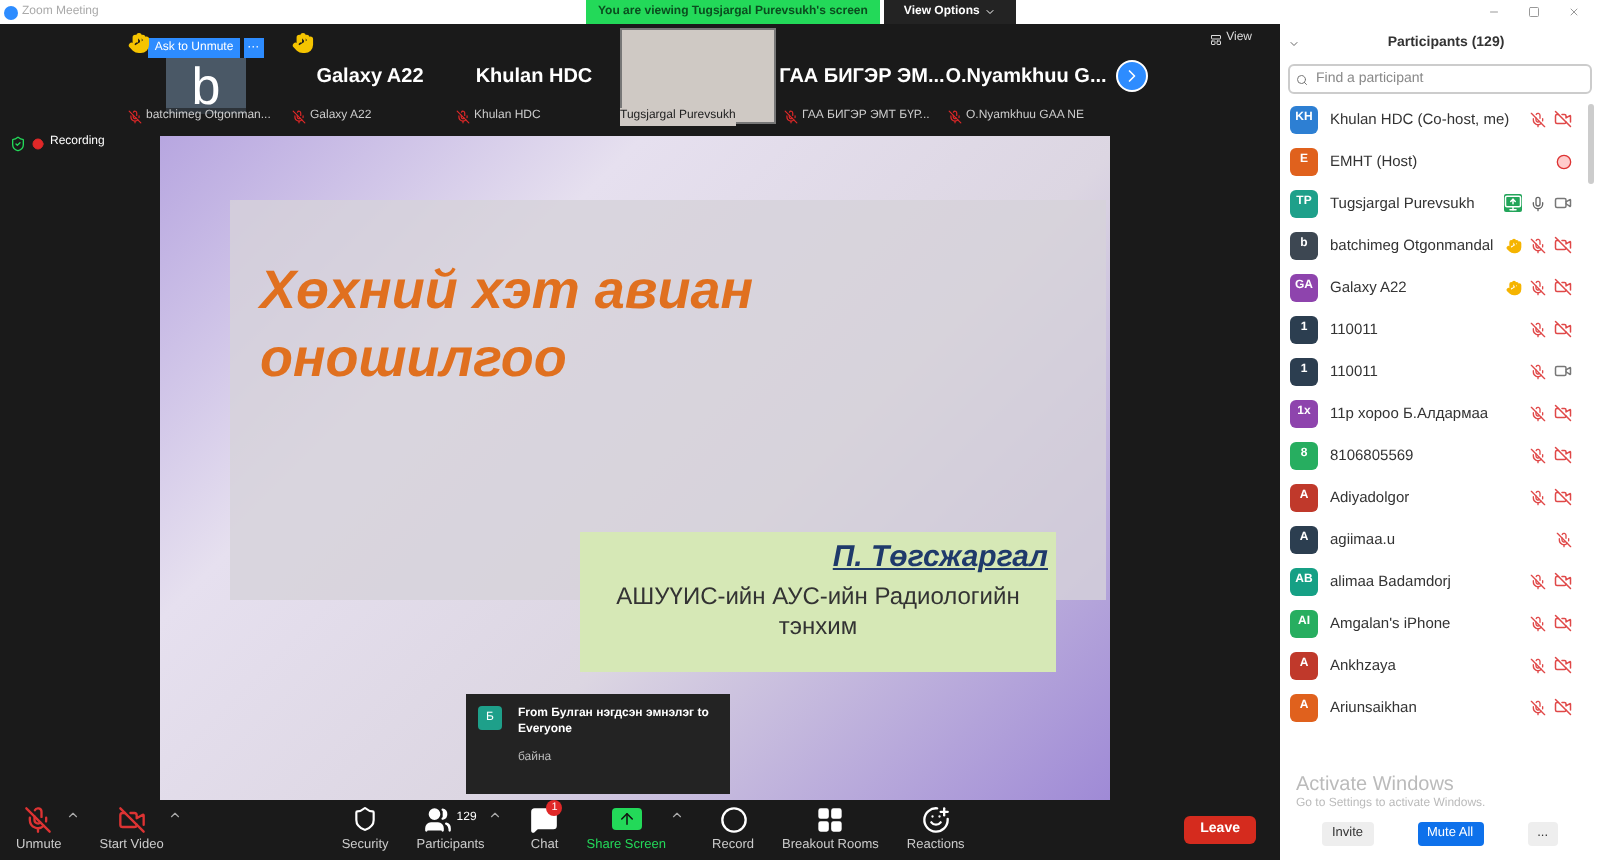 The width and height of the screenshot is (1600, 860). Describe the element at coordinates (1216, 39) in the screenshot. I see `layout-icon` at that location.